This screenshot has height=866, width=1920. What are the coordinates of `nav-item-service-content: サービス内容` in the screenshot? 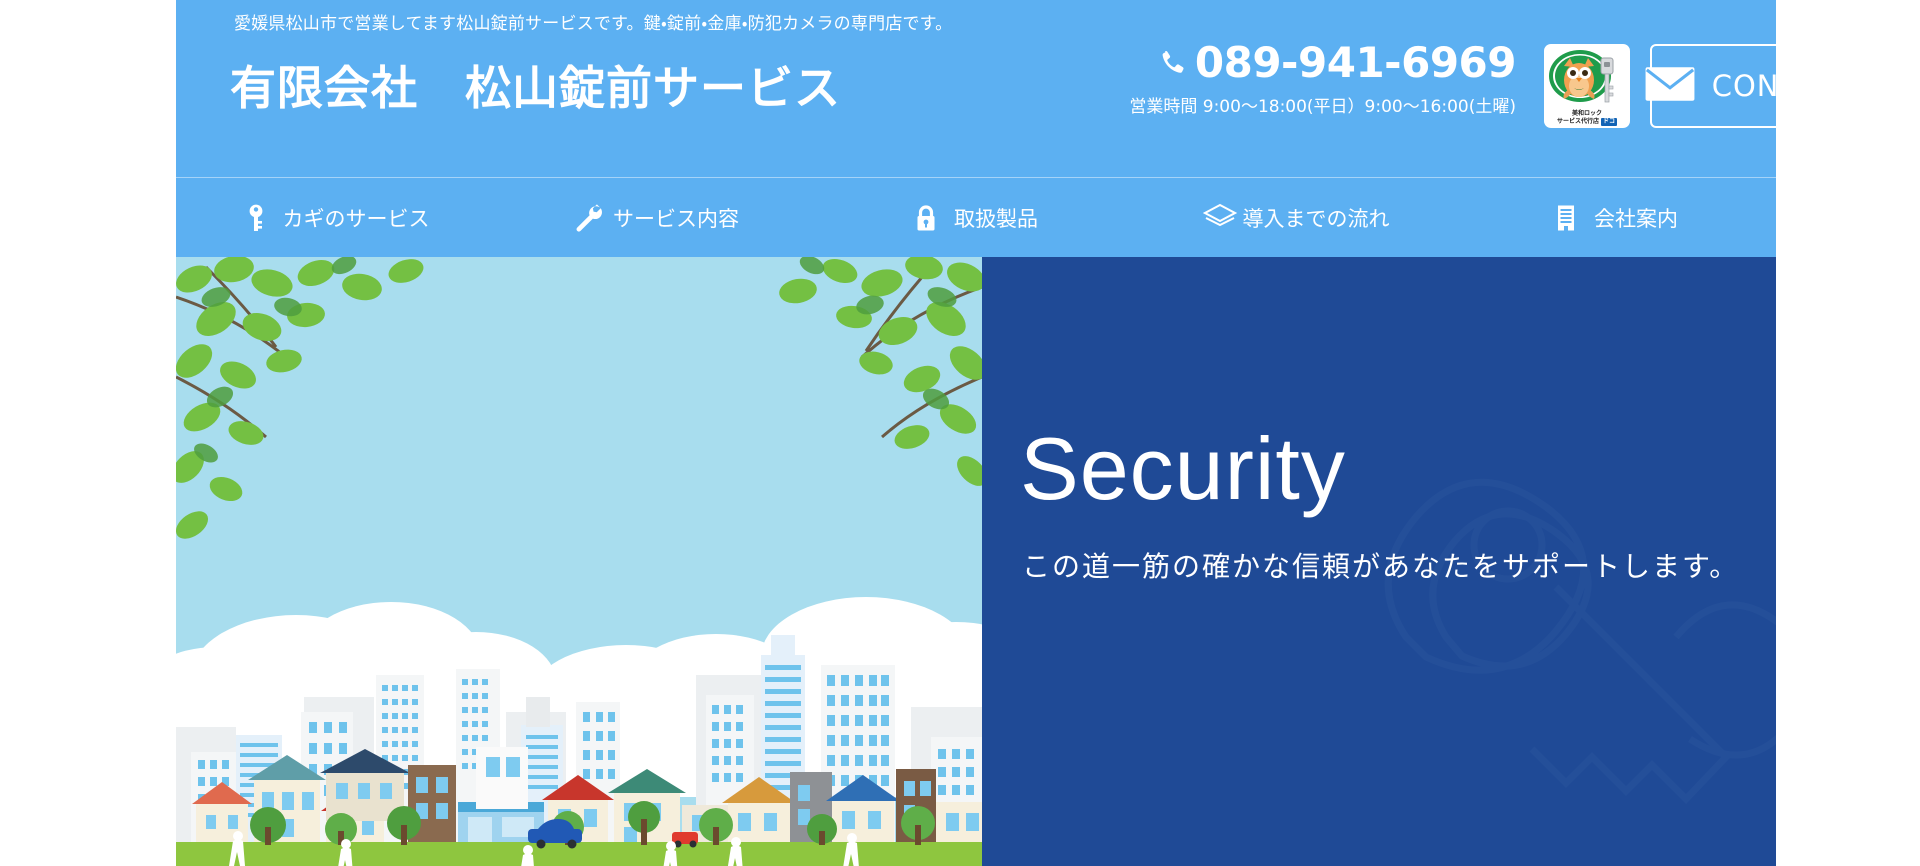 It's located at (656, 217).